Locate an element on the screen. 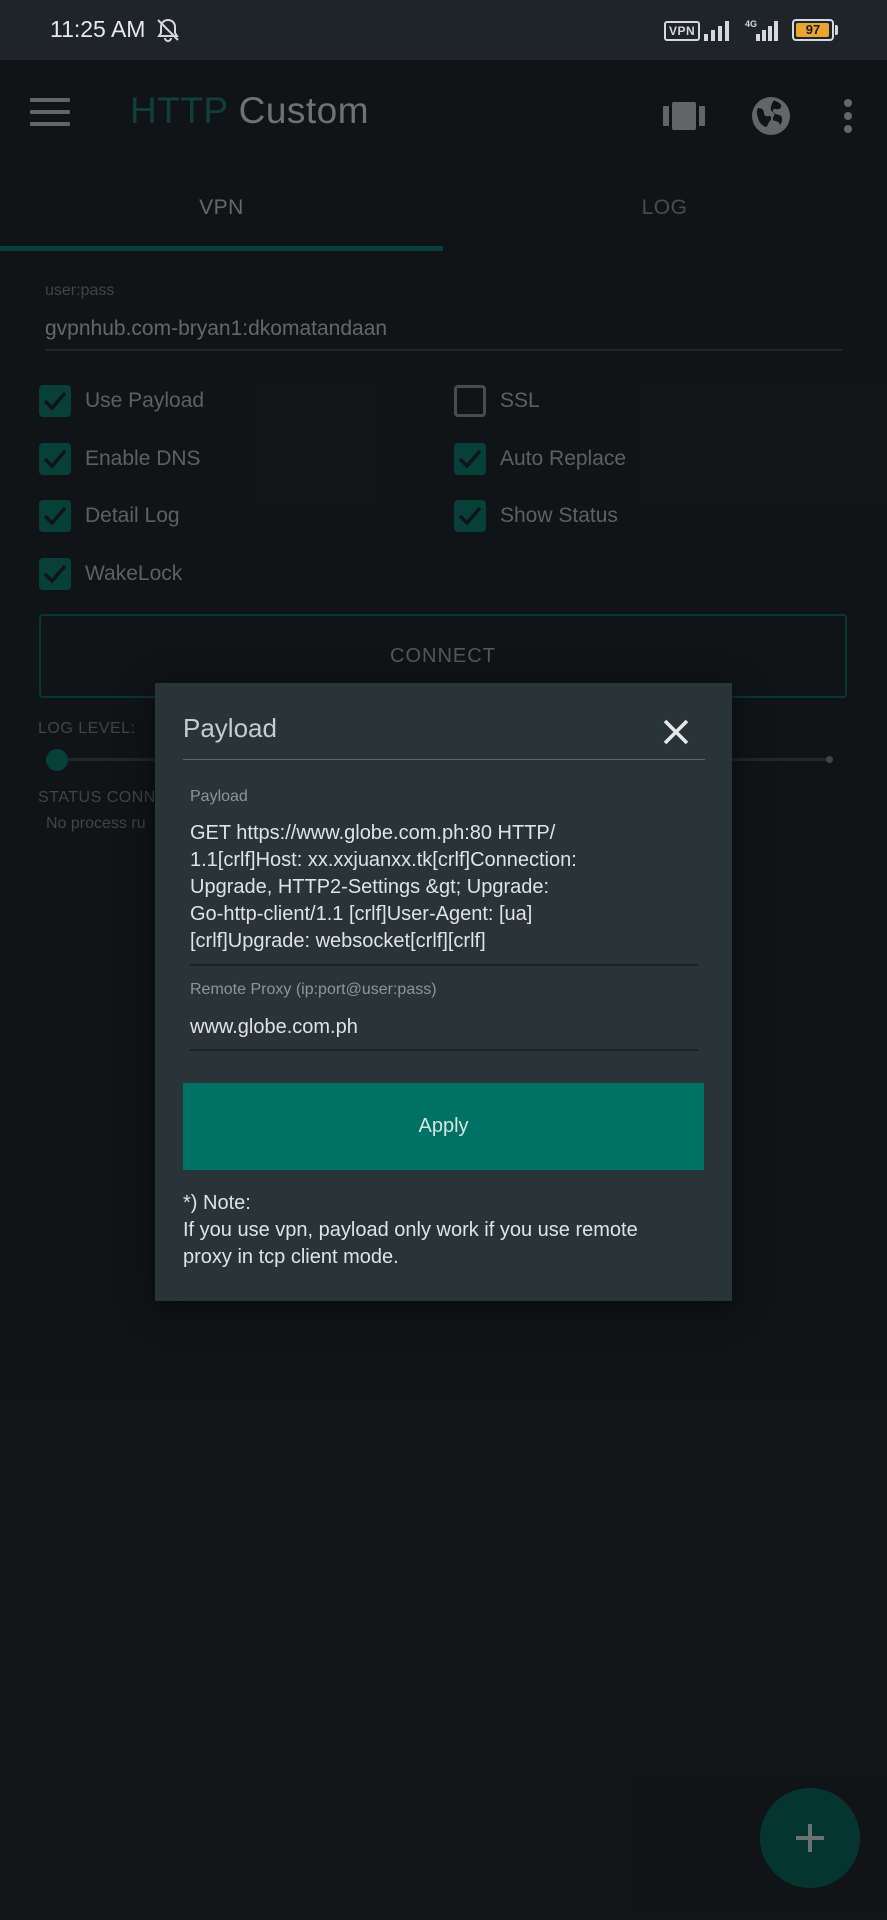  dialog-divider is located at coordinates (444, 759).